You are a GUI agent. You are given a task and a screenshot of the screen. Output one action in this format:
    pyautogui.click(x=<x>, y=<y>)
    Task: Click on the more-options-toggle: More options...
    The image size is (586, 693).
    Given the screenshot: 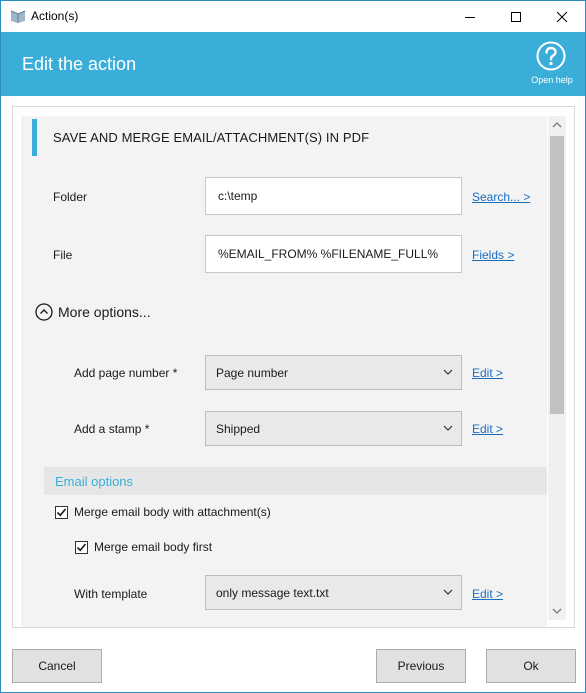 What is the action you would take?
    pyautogui.click(x=93, y=312)
    